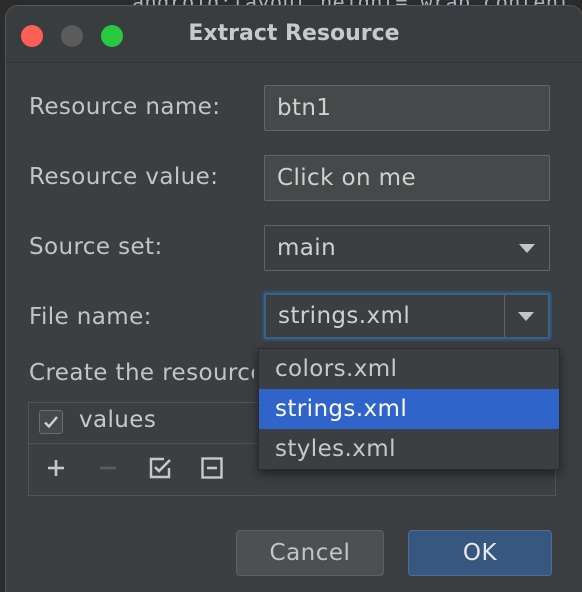 The image size is (582, 592). Describe the element at coordinates (307, 248) in the screenshot. I see `source-set-value: main` at that location.